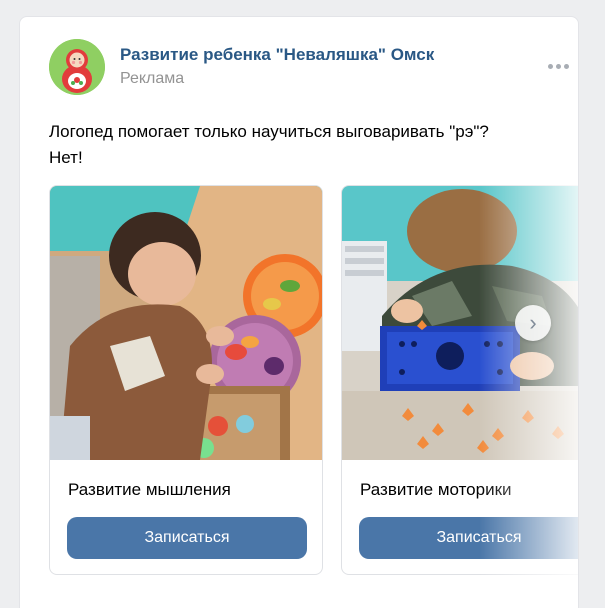  What do you see at coordinates (277, 55) in the screenshot?
I see `group-name-link: Развитие ребенка "Неваляшка" Омск` at bounding box center [277, 55].